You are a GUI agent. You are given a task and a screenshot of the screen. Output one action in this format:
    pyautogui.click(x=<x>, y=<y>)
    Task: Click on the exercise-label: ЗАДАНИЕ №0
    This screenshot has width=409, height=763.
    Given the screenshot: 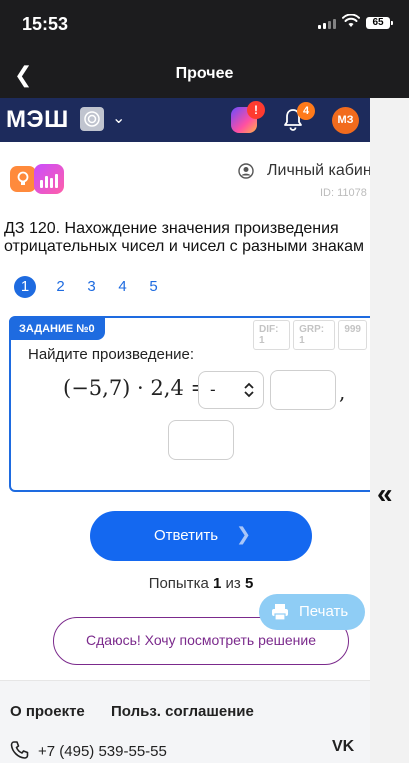 What is the action you would take?
    pyautogui.click(x=57, y=329)
    